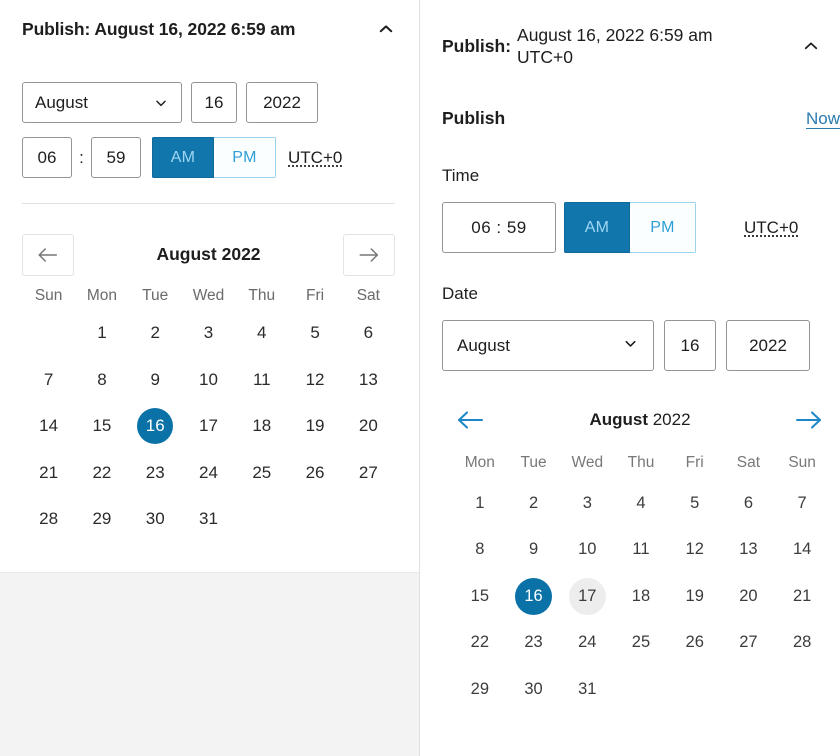 Image resolution: width=840 pixels, height=756 pixels. I want to click on calendar-day-label: 5, so click(695, 502).